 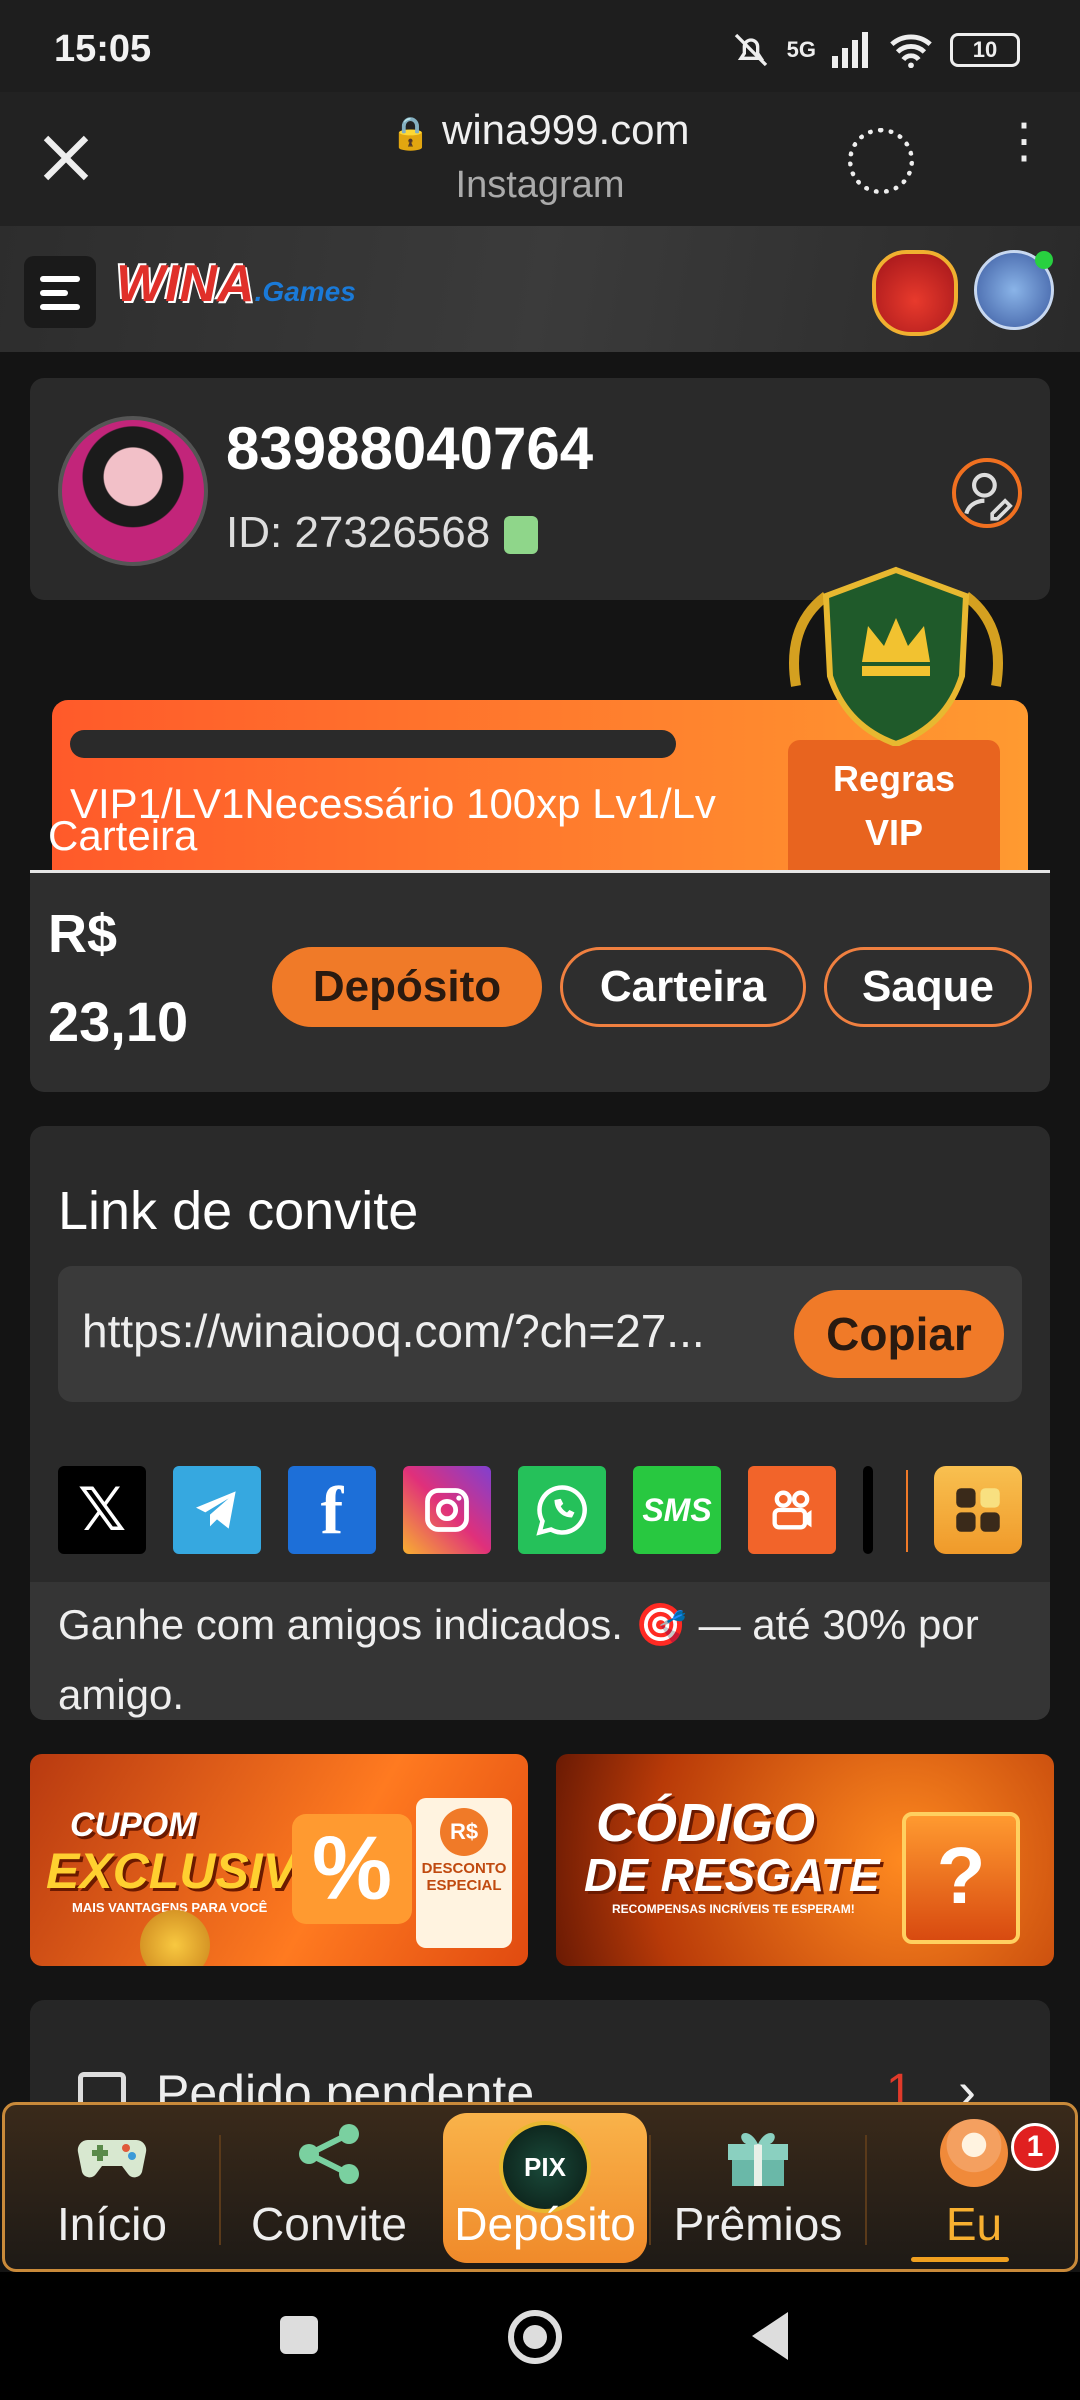 I want to click on status-bar: 15:05 5G 10, so click(x=540, y=46).